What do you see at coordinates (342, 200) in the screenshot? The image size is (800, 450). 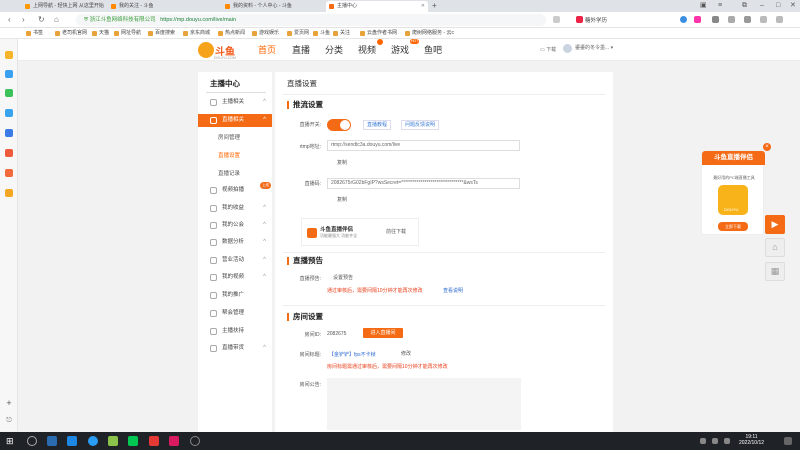 I see `copy-code-button: 复制` at bounding box center [342, 200].